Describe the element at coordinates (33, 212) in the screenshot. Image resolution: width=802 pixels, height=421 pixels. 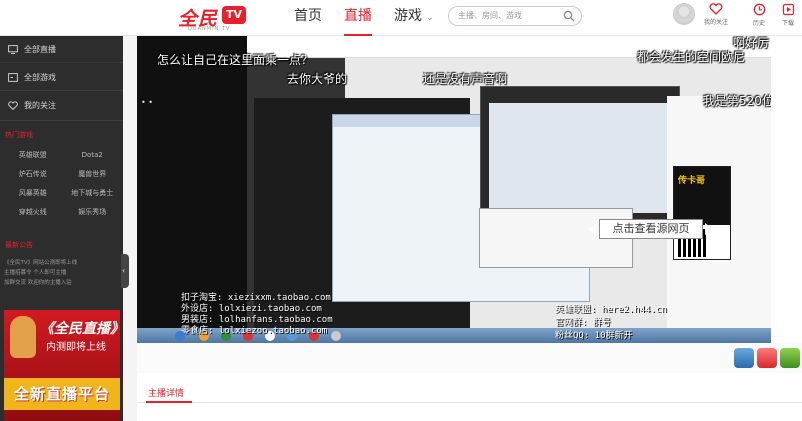
I see `category-link: 穿越火线` at that location.